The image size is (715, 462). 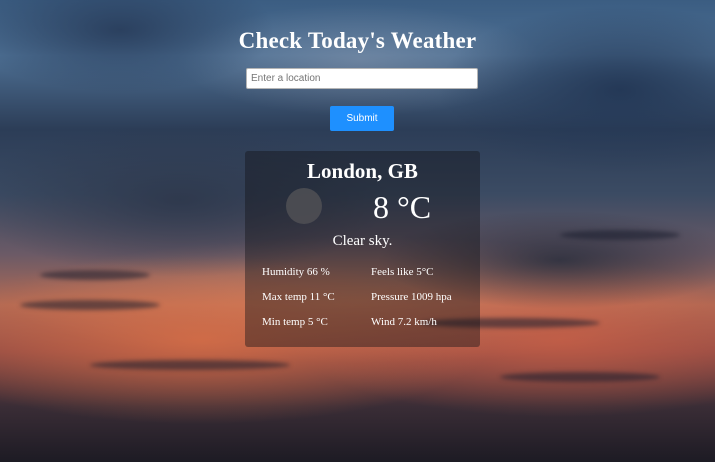 What do you see at coordinates (402, 272) in the screenshot?
I see `feels-like-detail: Feels like 5°C` at bounding box center [402, 272].